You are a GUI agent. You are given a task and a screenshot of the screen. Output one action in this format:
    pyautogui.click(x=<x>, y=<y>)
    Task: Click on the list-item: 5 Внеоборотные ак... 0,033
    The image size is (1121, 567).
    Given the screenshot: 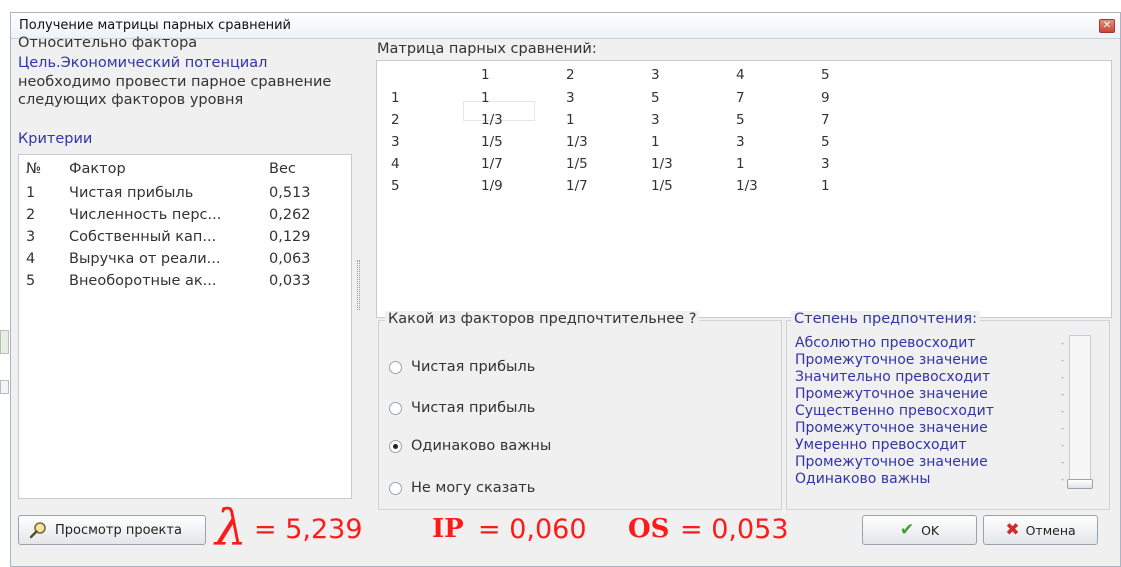 What is the action you would take?
    pyautogui.click(x=185, y=284)
    